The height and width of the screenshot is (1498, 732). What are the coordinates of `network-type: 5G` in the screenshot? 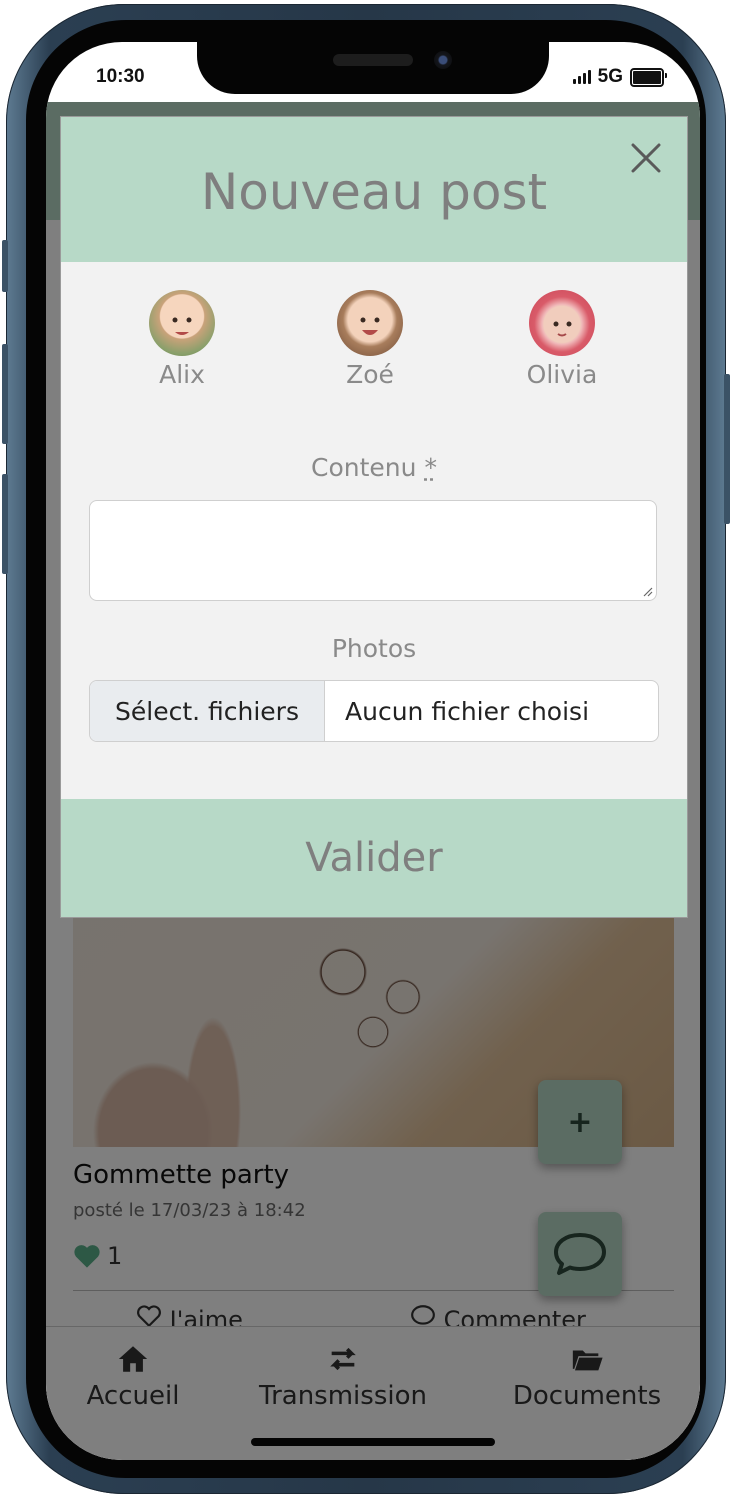 It's located at (610, 76).